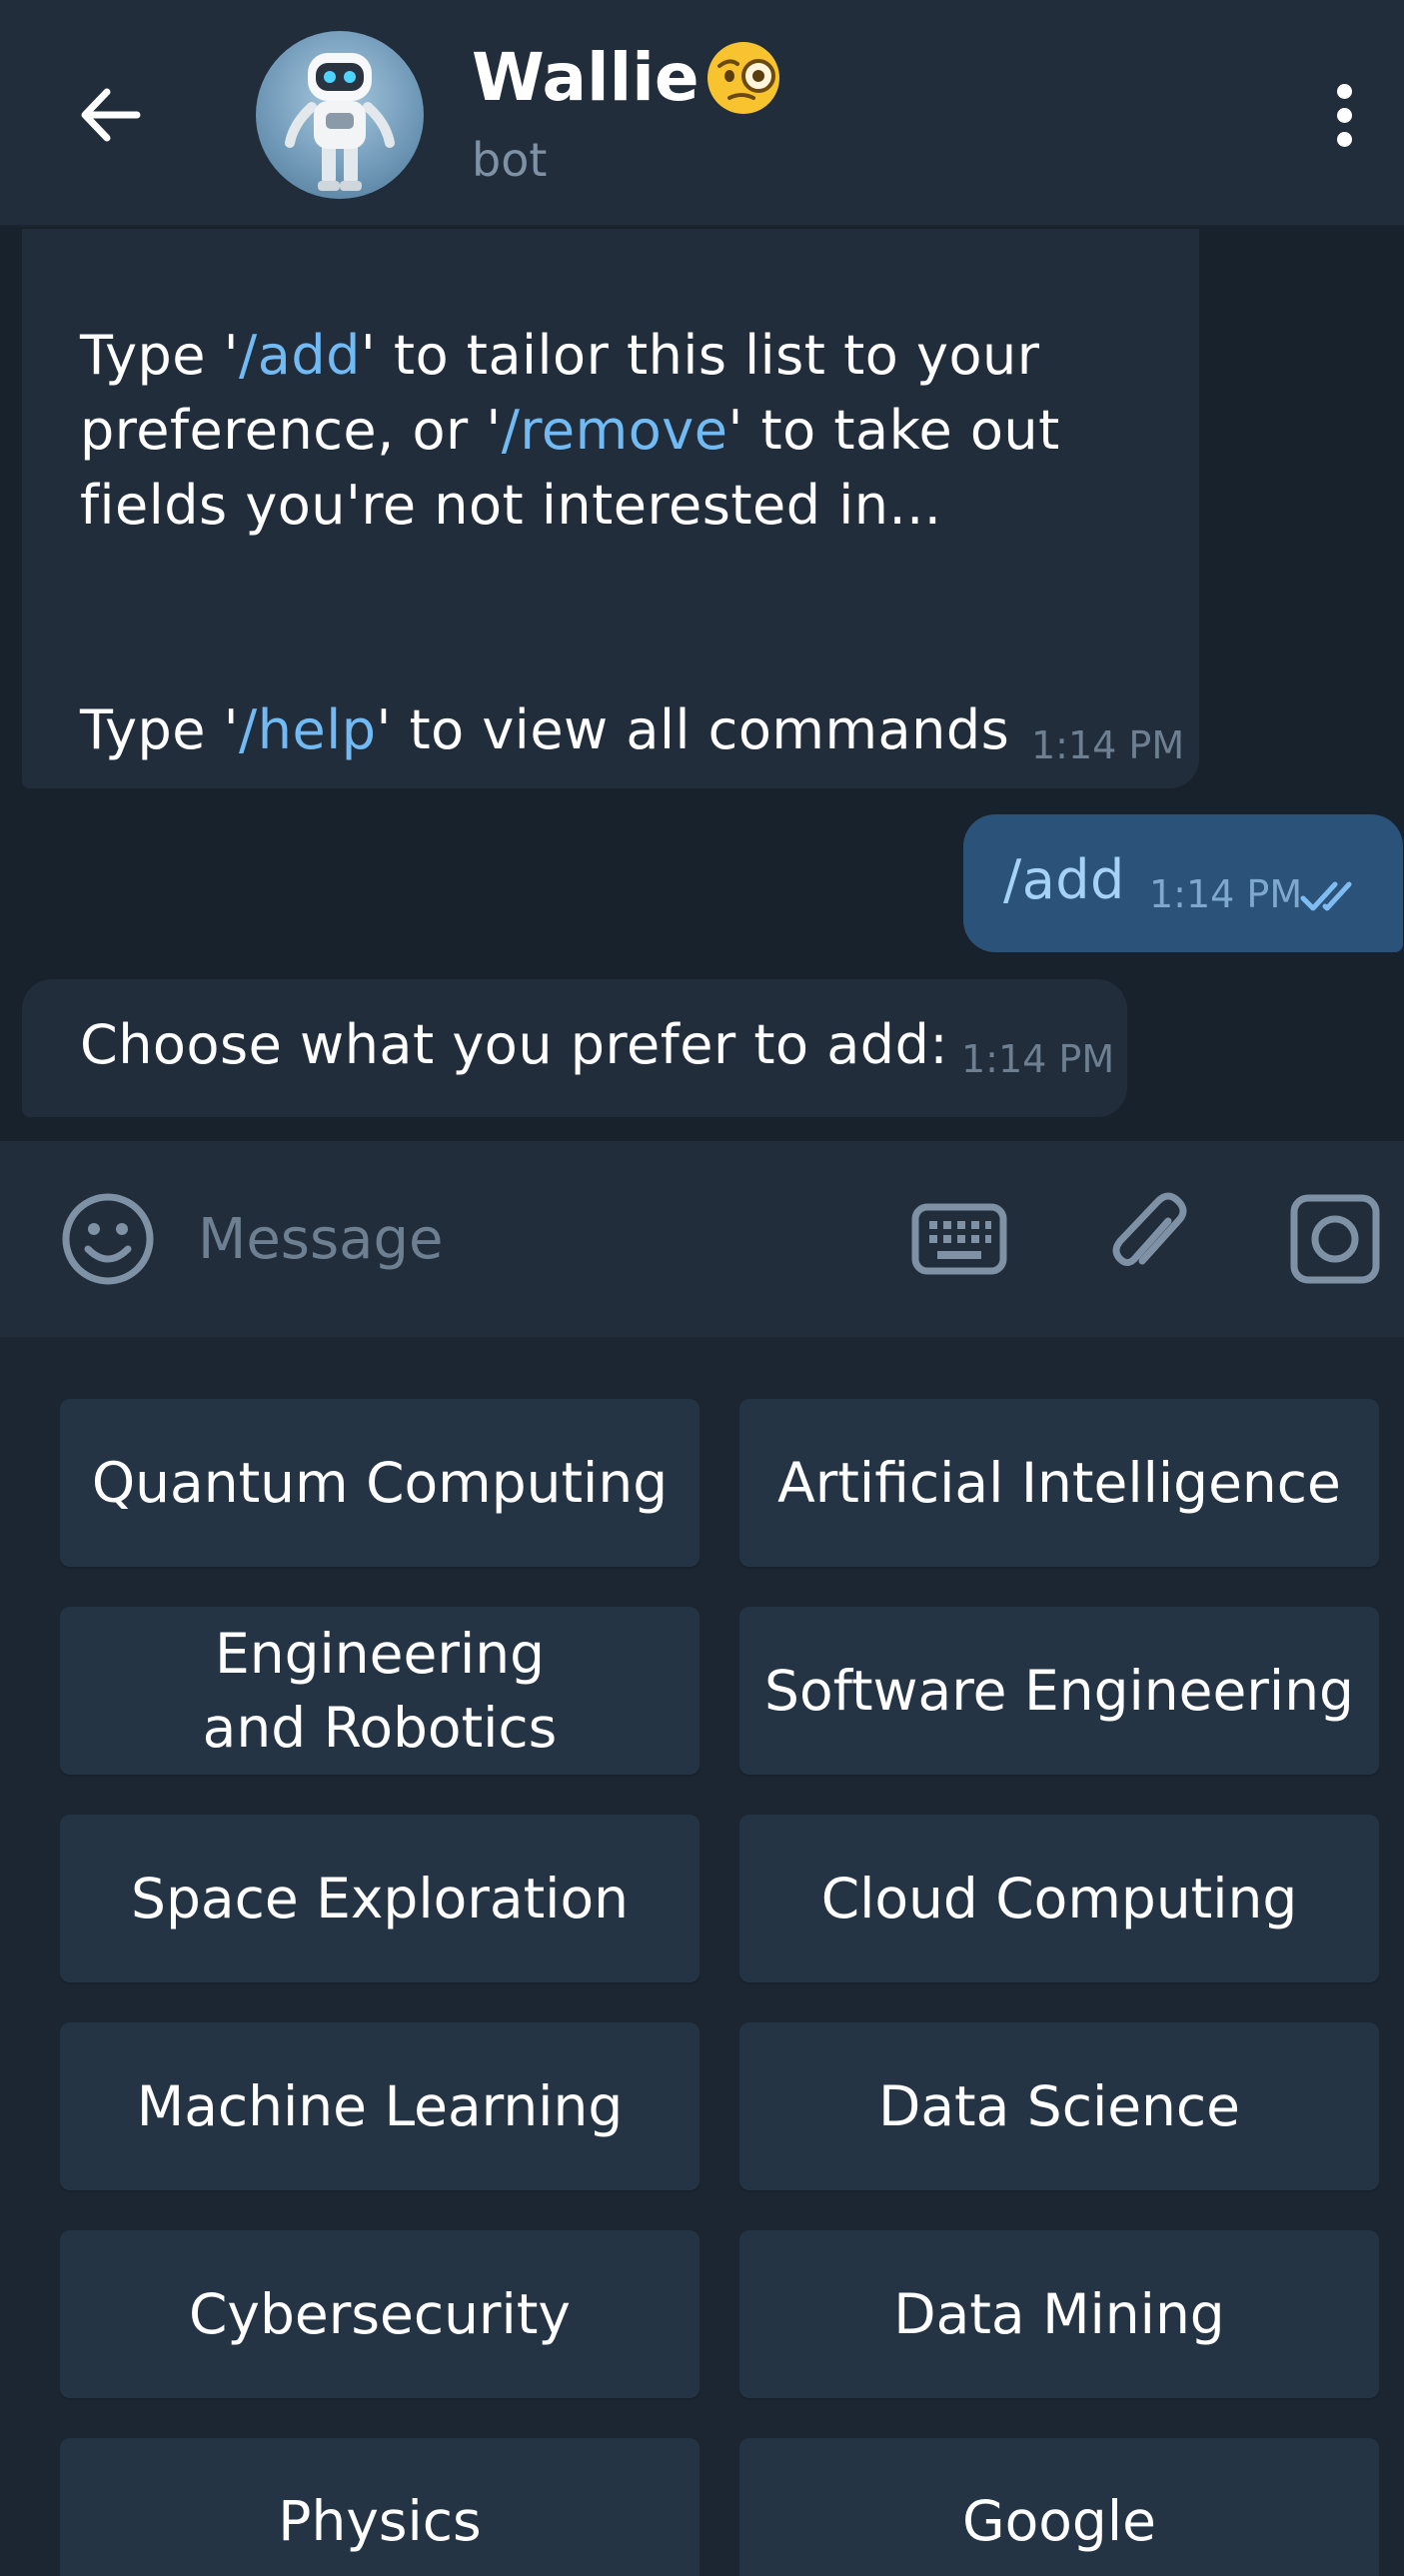 This screenshot has height=2576, width=1404. What do you see at coordinates (693, 729) in the screenshot?
I see `text-span: ' to view all commands` at bounding box center [693, 729].